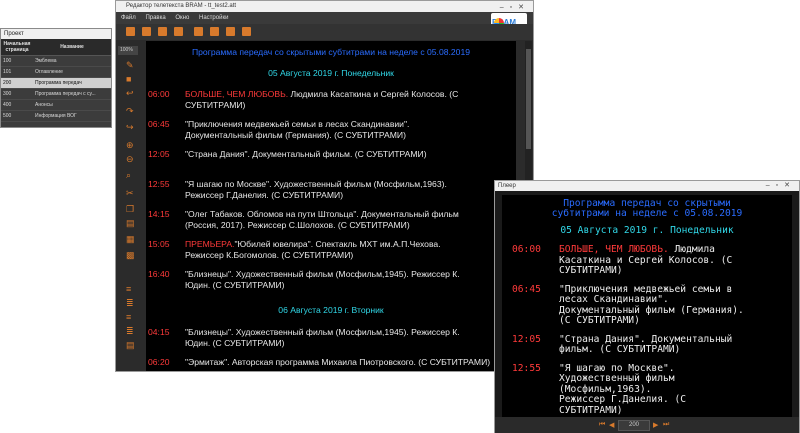 Image resolution: width=800 pixels, height=433 pixels. What do you see at coordinates (130, 331) in the screenshot?
I see `align-justify-icon: ≣` at bounding box center [130, 331].